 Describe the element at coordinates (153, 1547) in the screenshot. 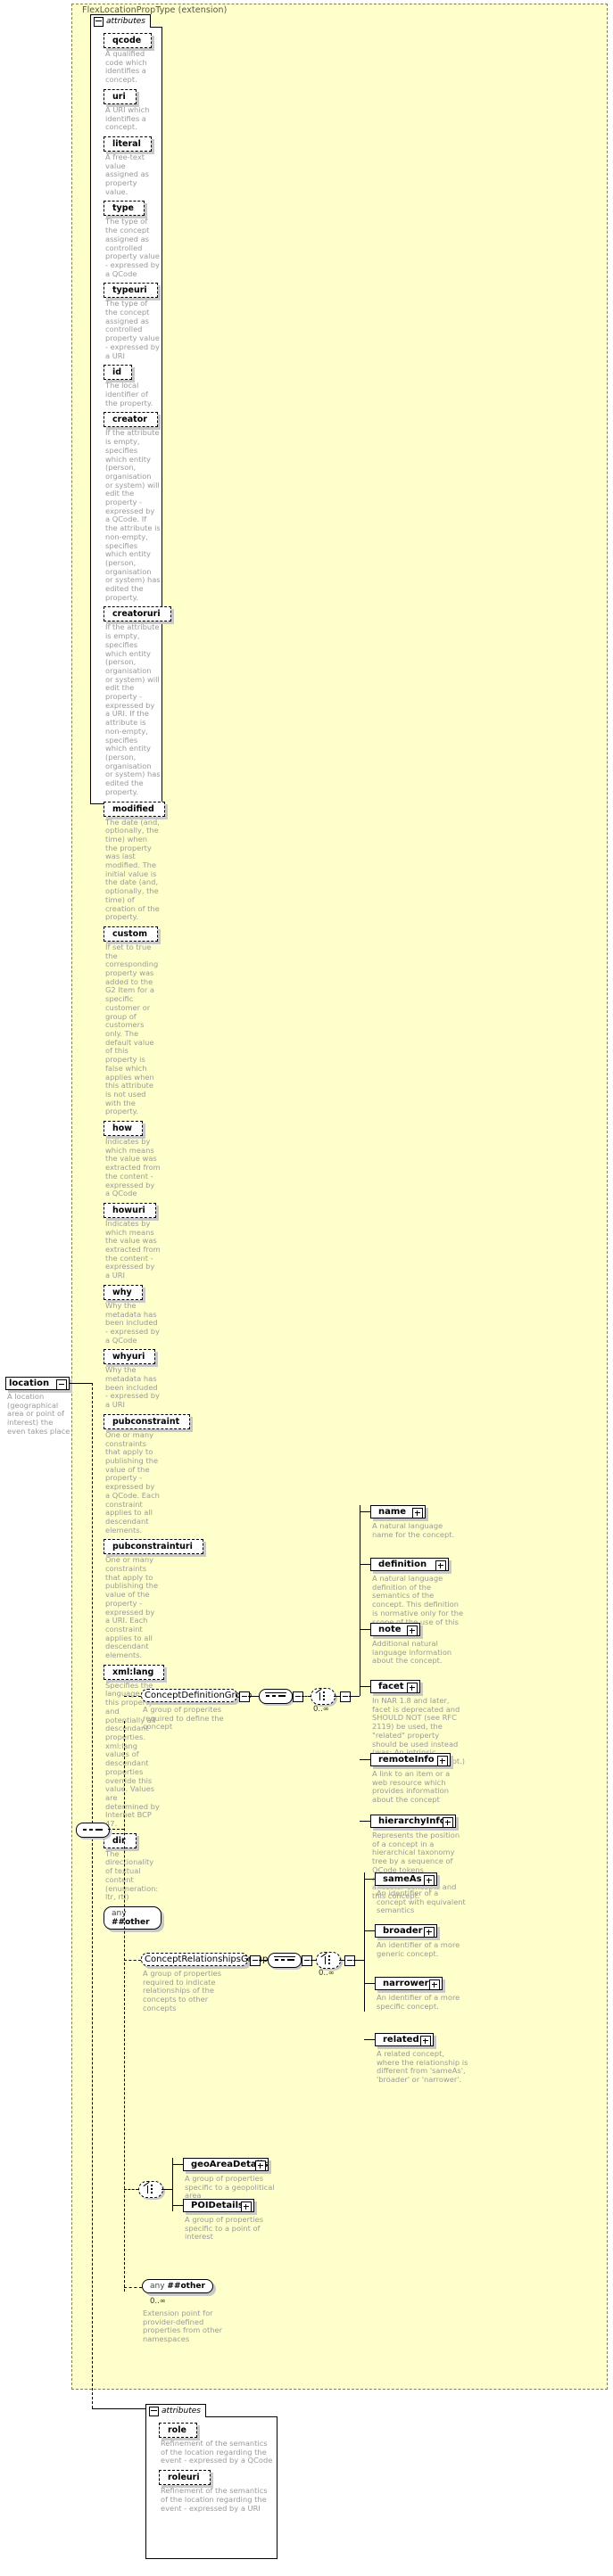

I see `attribute-pubconstrainturi: pubconstrainturi` at that location.